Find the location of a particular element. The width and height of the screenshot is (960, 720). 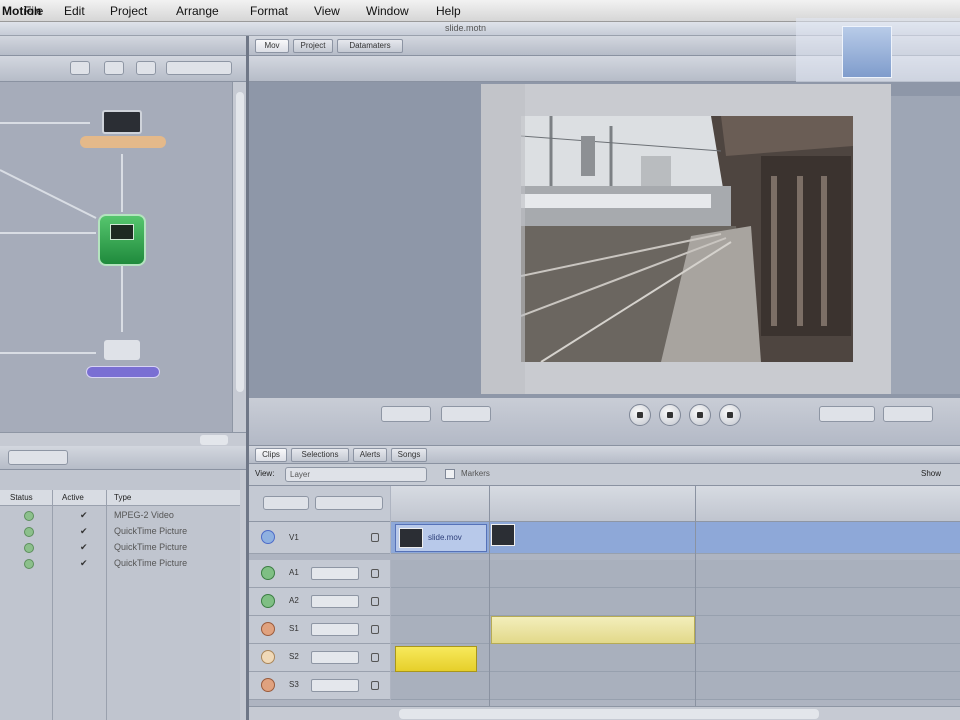

filter-icon is located at coordinates (122, 232).